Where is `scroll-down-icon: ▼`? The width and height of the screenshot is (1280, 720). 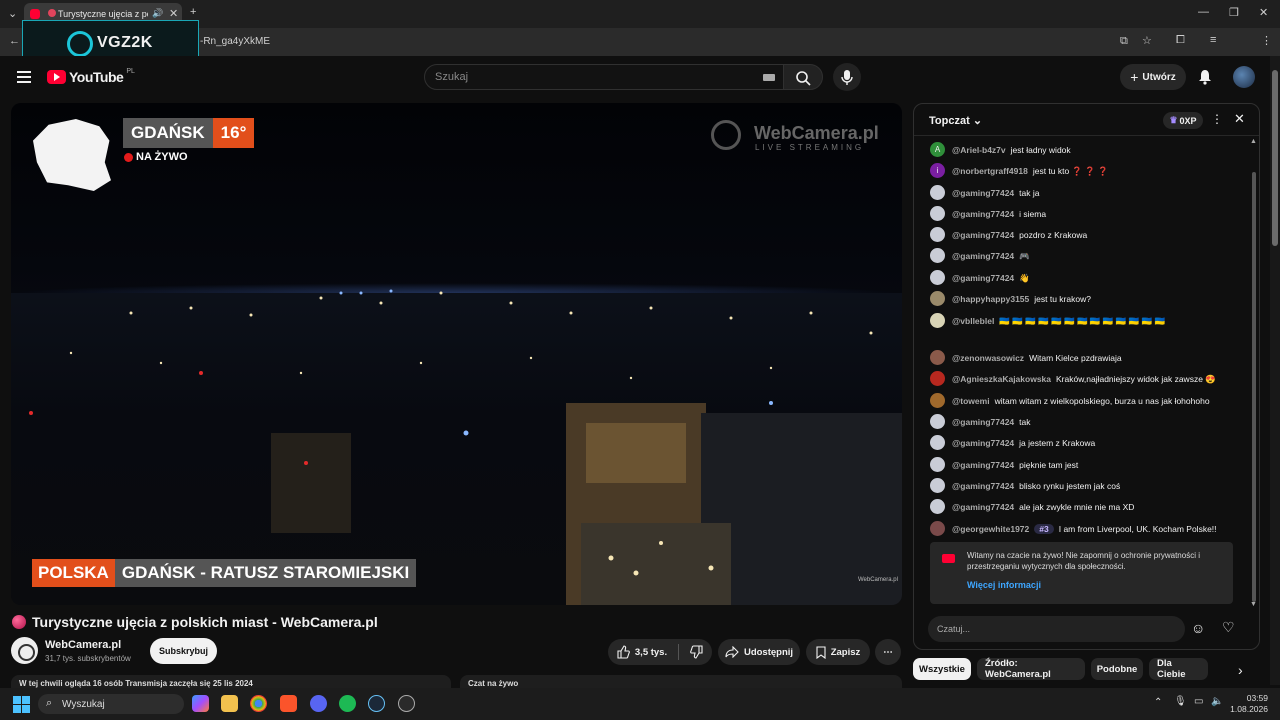 scroll-down-icon: ▼ is located at coordinates (1253, 604).